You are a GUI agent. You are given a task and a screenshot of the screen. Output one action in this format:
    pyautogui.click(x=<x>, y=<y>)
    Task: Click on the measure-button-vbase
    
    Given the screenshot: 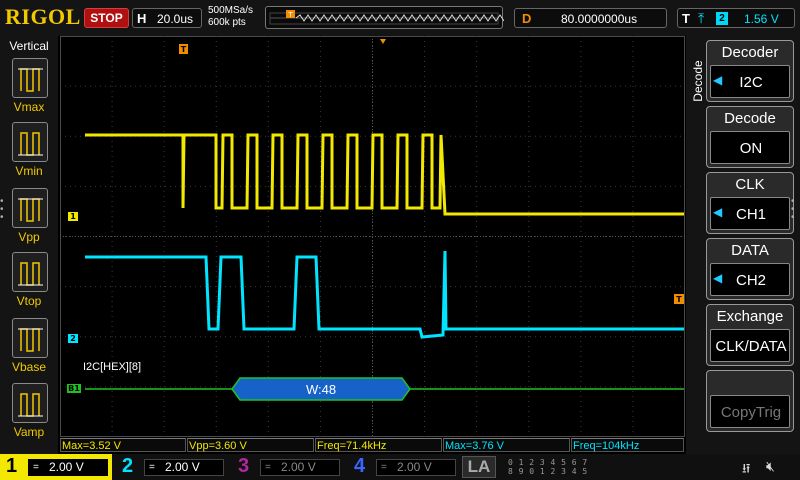 What is the action you would take?
    pyautogui.click(x=30, y=338)
    